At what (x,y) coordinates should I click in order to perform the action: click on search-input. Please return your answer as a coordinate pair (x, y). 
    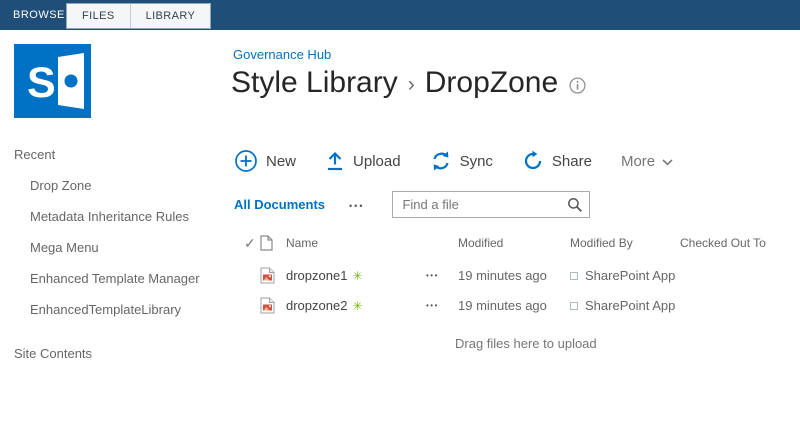
    Looking at the image, I should click on (491, 204).